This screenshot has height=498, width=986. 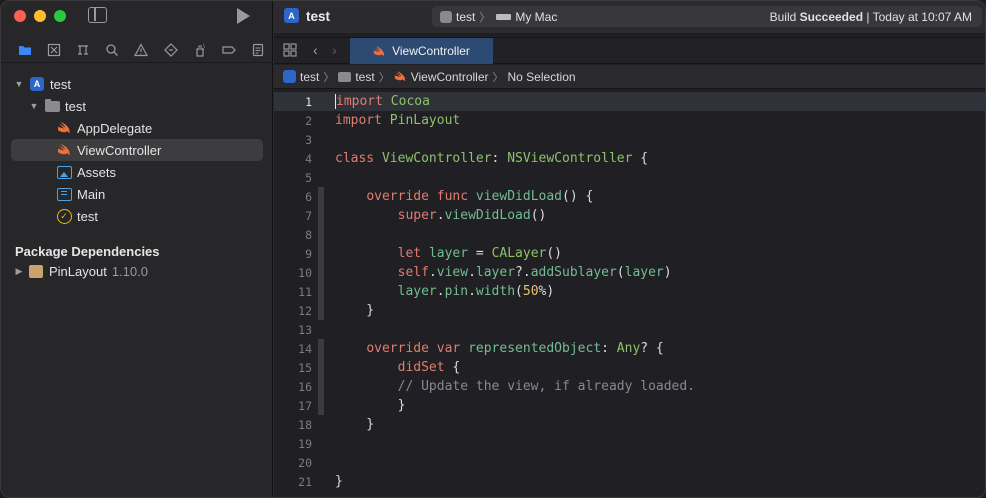 What do you see at coordinates (381, 101) in the screenshot?
I see `code-text: import Cocoa` at bounding box center [381, 101].